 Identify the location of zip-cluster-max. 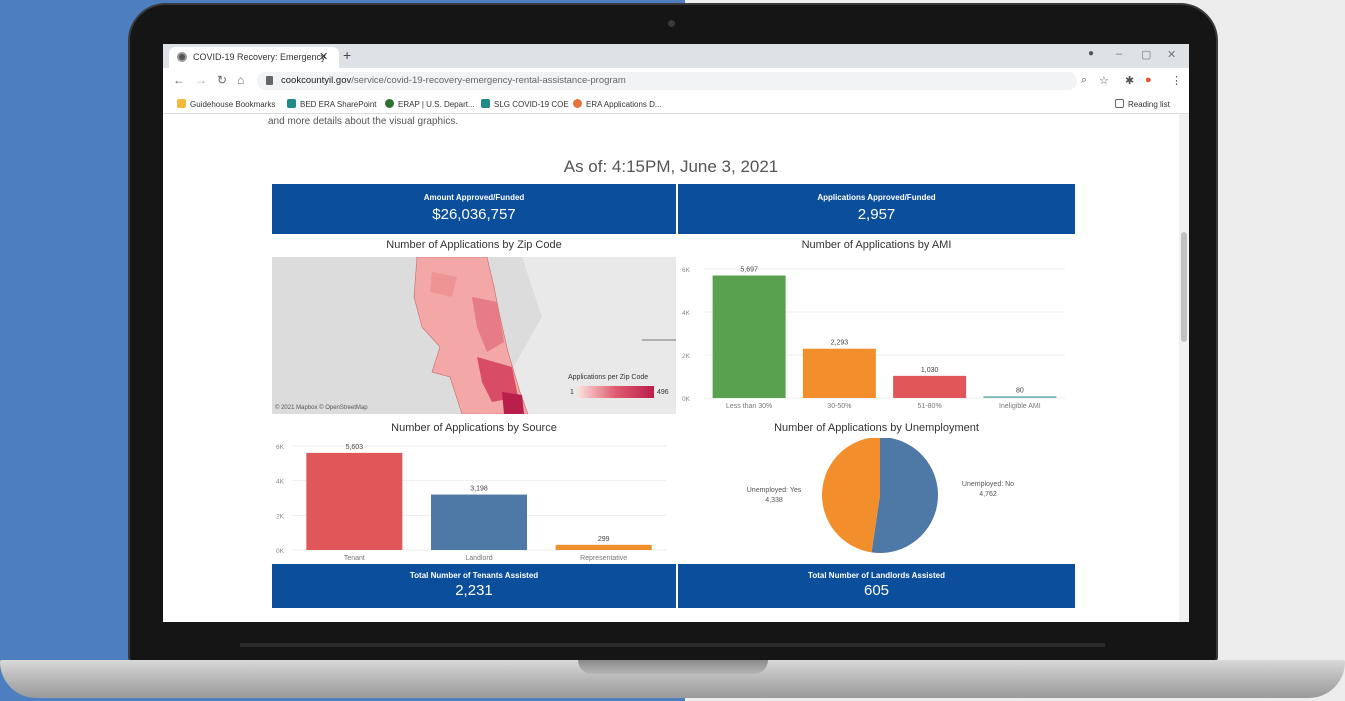
(513, 403).